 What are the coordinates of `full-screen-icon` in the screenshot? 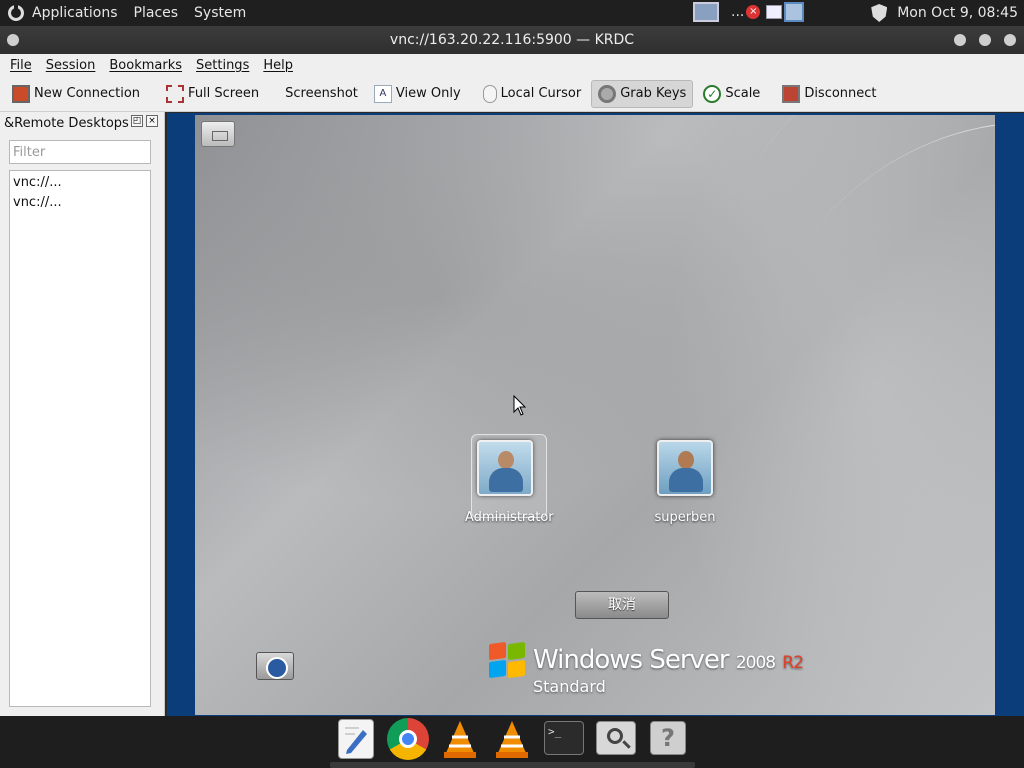 It's located at (175, 93).